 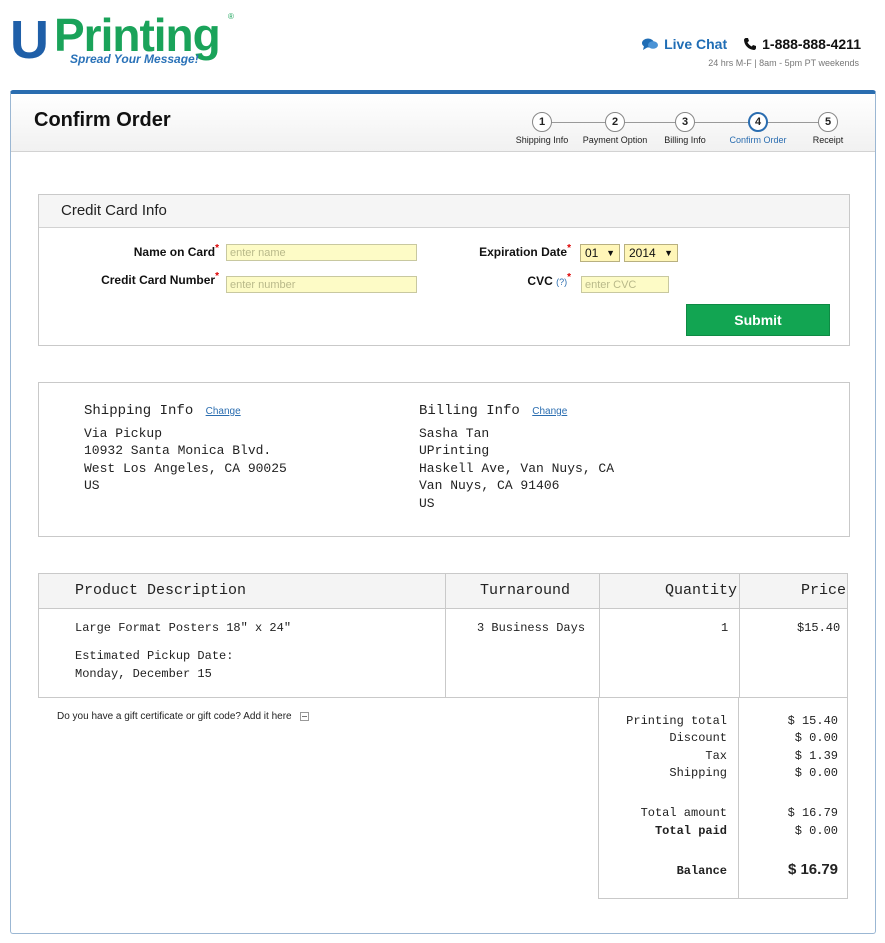 What do you see at coordinates (828, 128) in the screenshot?
I see `step-receipt: 5 Receipt` at bounding box center [828, 128].